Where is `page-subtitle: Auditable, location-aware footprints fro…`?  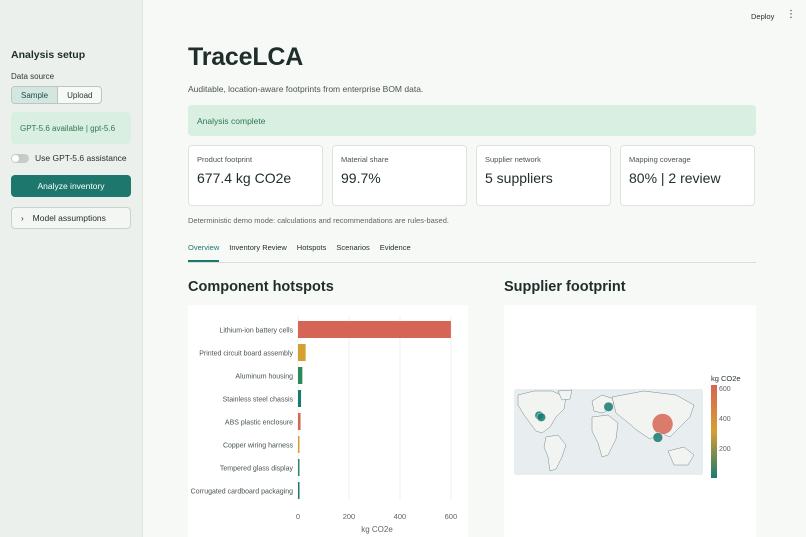
page-subtitle: Auditable, location-aware footprints fro… is located at coordinates (306, 89).